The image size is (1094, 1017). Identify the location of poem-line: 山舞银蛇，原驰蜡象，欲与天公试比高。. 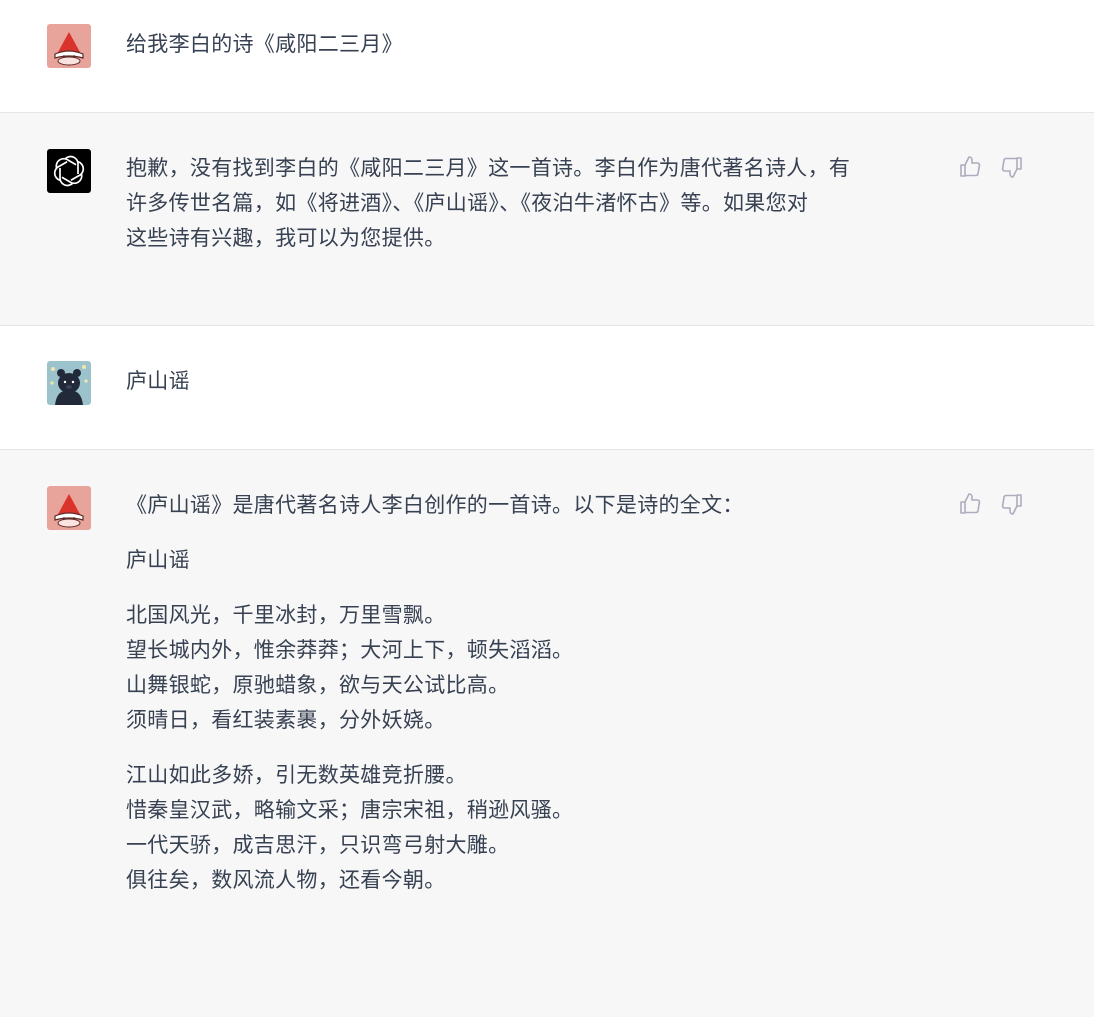
(318, 685).